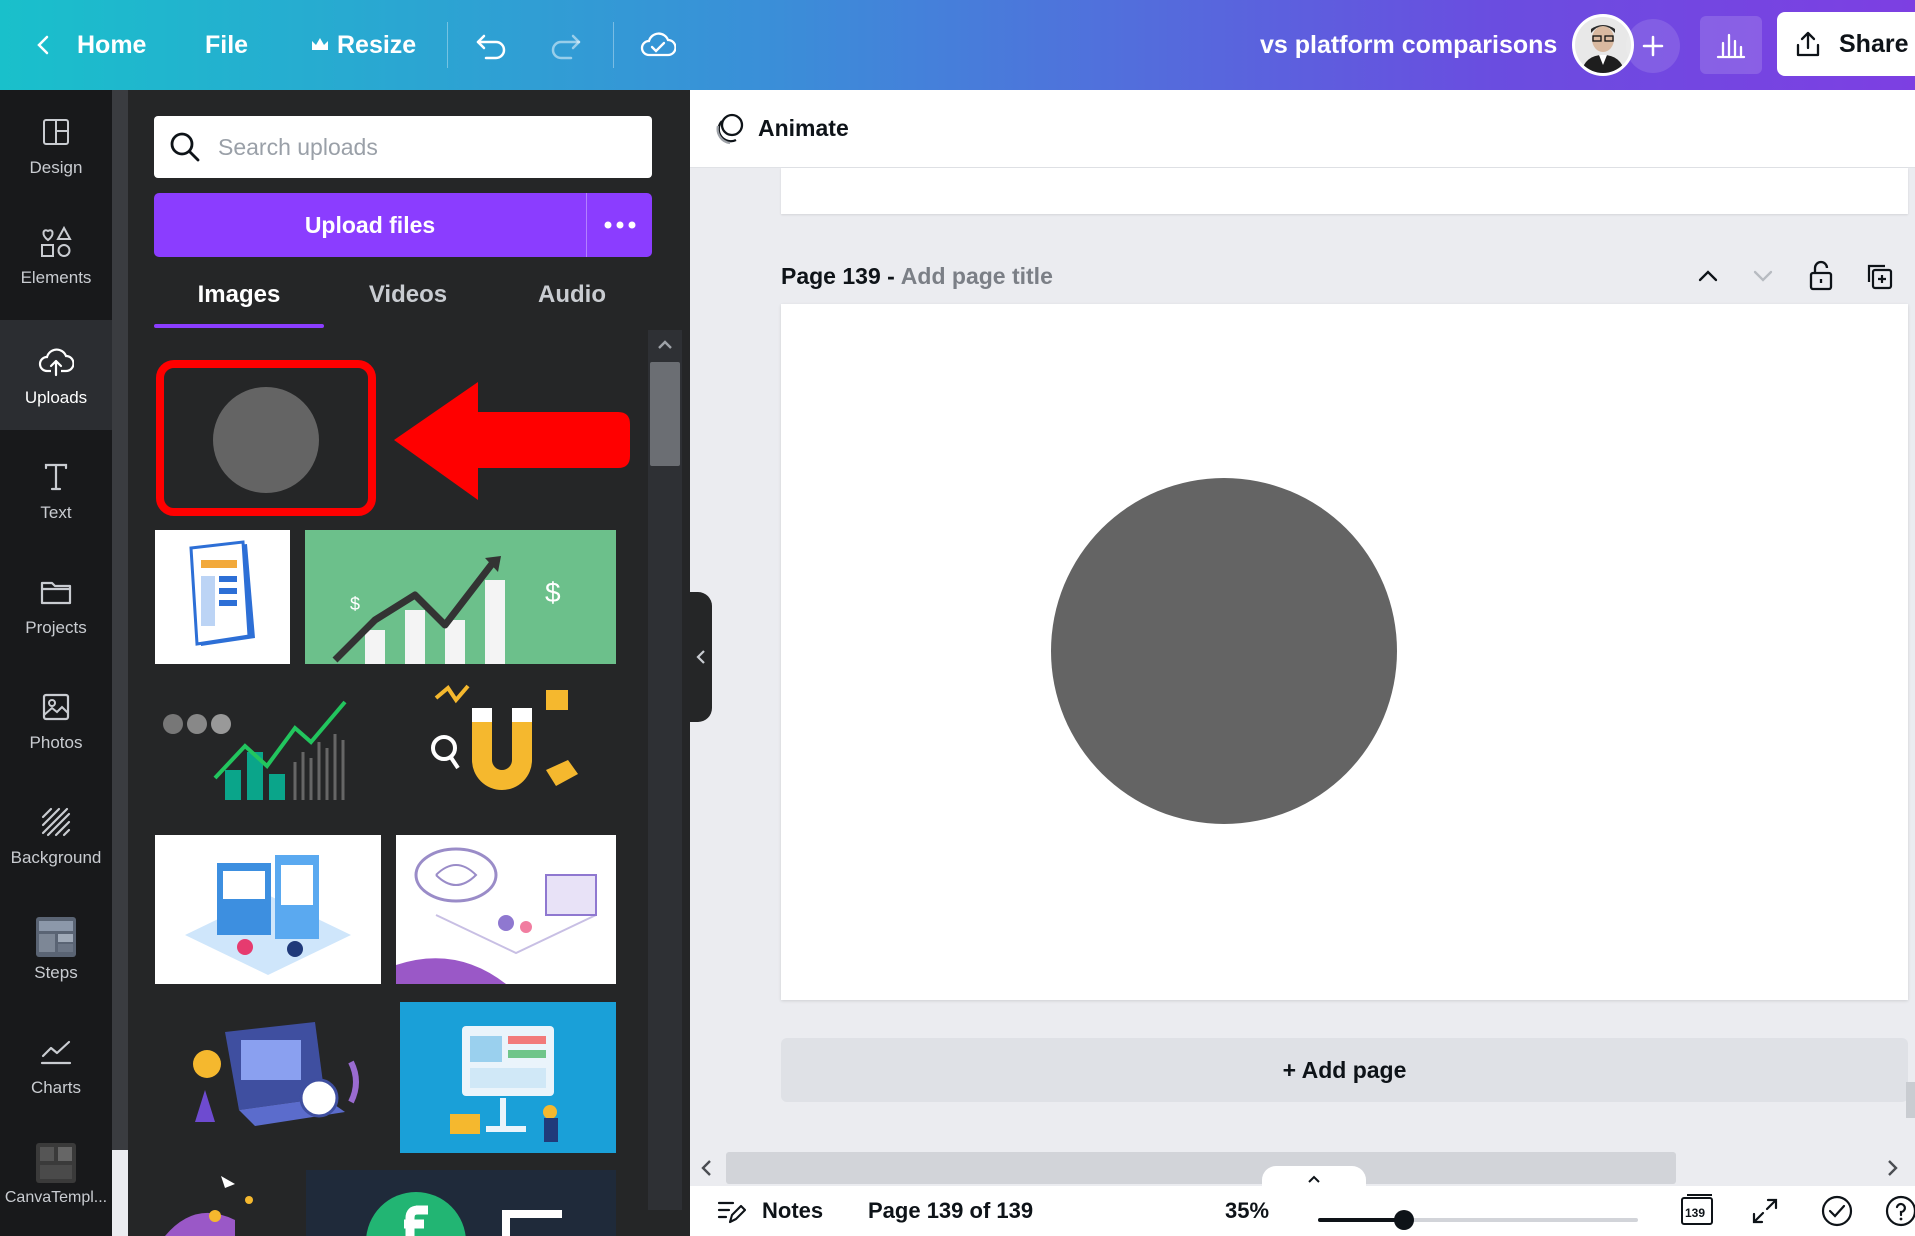 This screenshot has height=1236, width=1915. I want to click on panel-scroll-thumb, so click(665, 414).